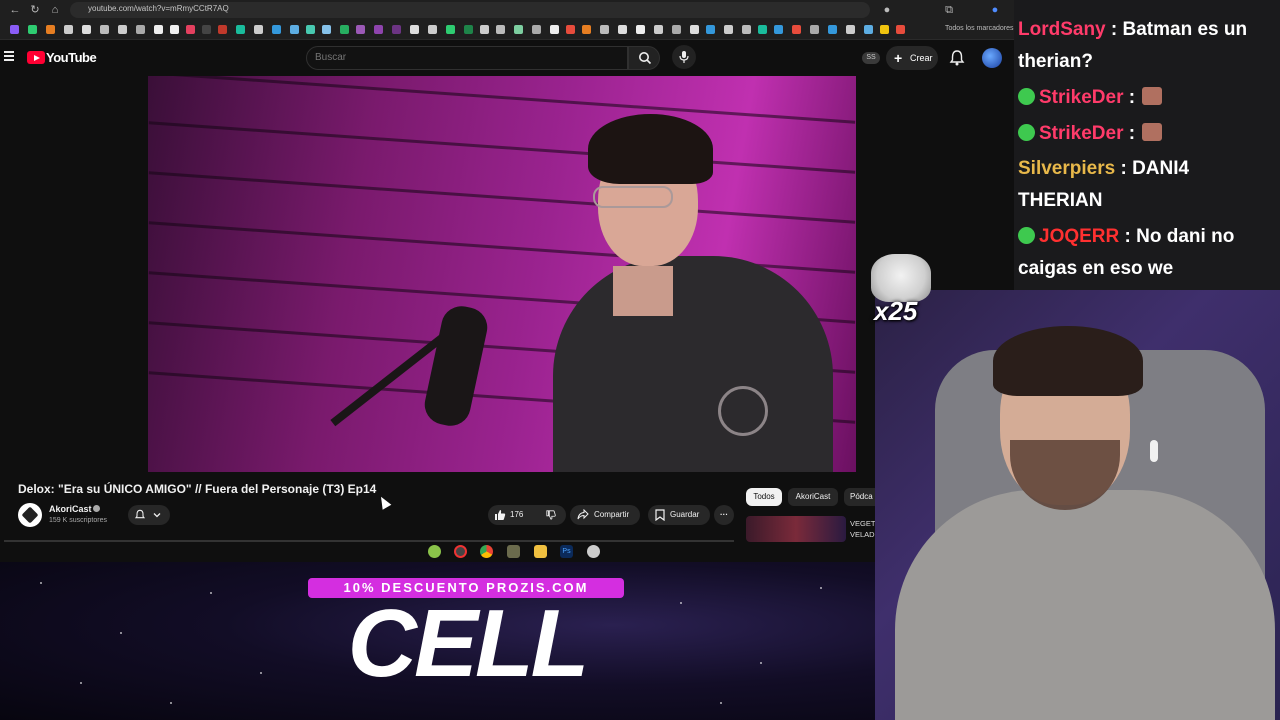  What do you see at coordinates (979, 28) in the screenshot?
I see `bookmarks-folder: Todos los marcadores` at bounding box center [979, 28].